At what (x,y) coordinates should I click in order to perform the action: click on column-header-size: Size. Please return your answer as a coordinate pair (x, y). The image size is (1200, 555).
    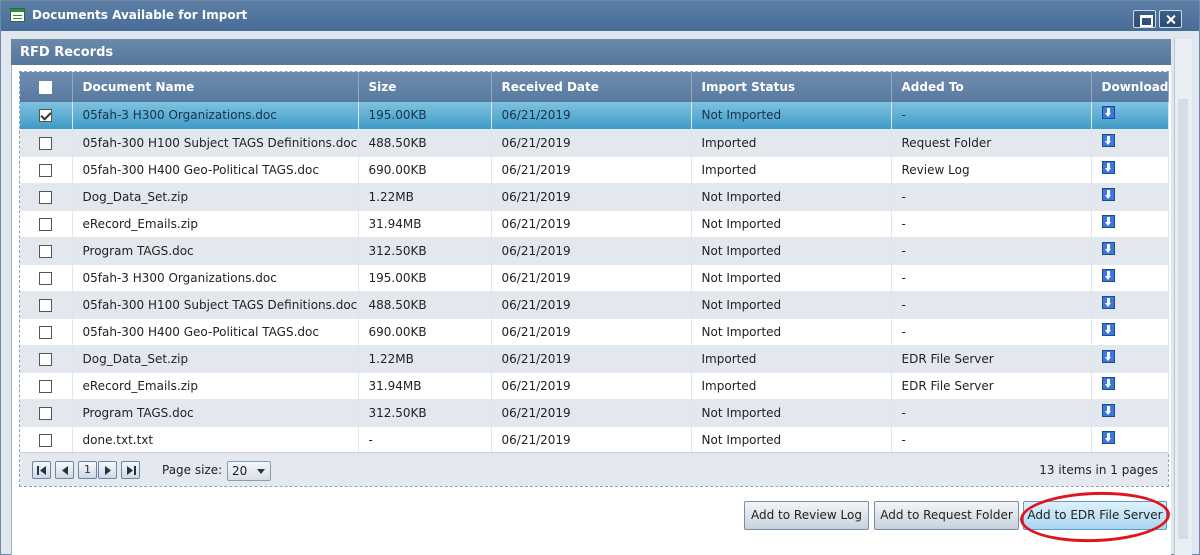
    Looking at the image, I should click on (425, 87).